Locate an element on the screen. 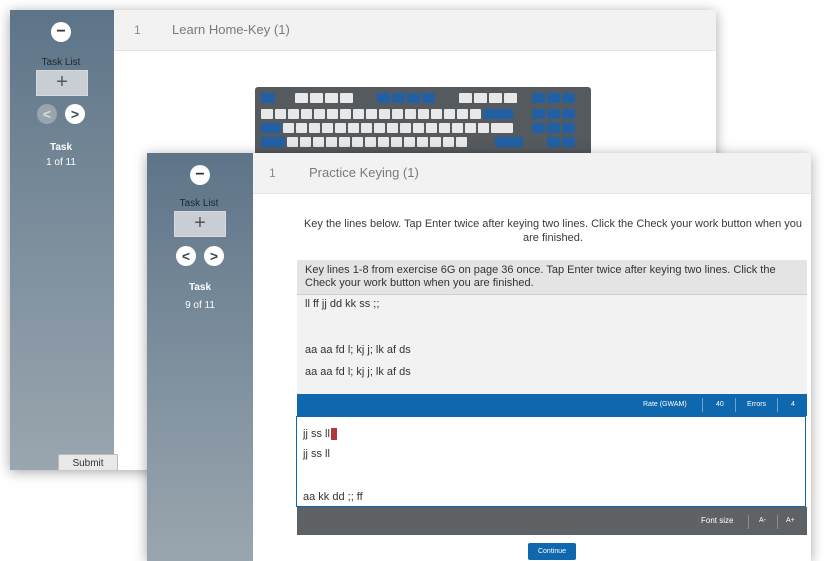 Image resolution: width=824 pixels, height=561 pixels. task-name: Learn Home-Key (1) is located at coordinates (231, 29).